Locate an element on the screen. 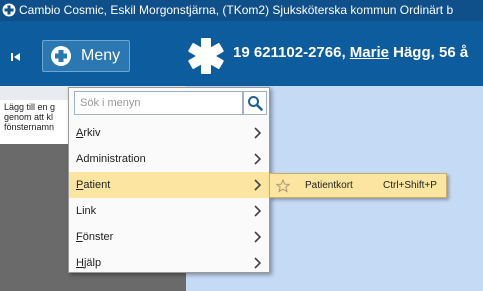  menu-item-text: önster is located at coordinates (98, 237).